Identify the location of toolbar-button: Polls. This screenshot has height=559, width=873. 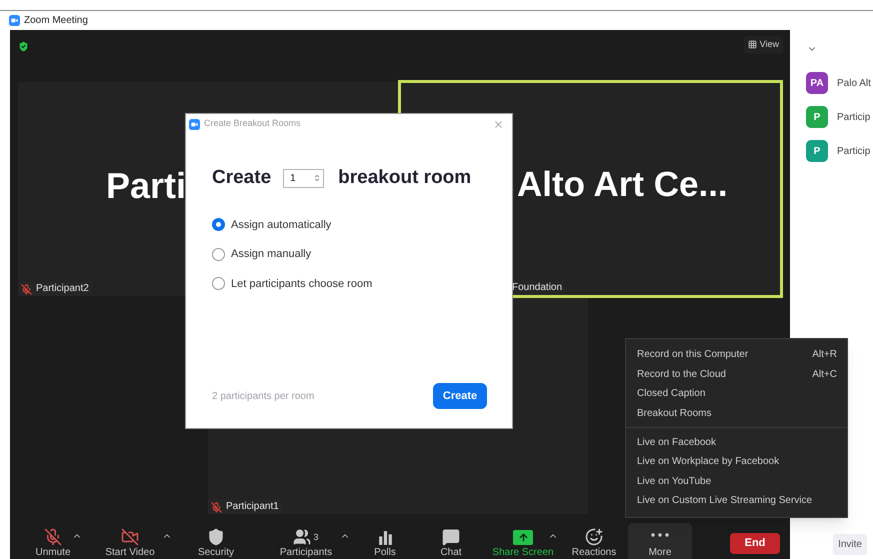
(385, 541).